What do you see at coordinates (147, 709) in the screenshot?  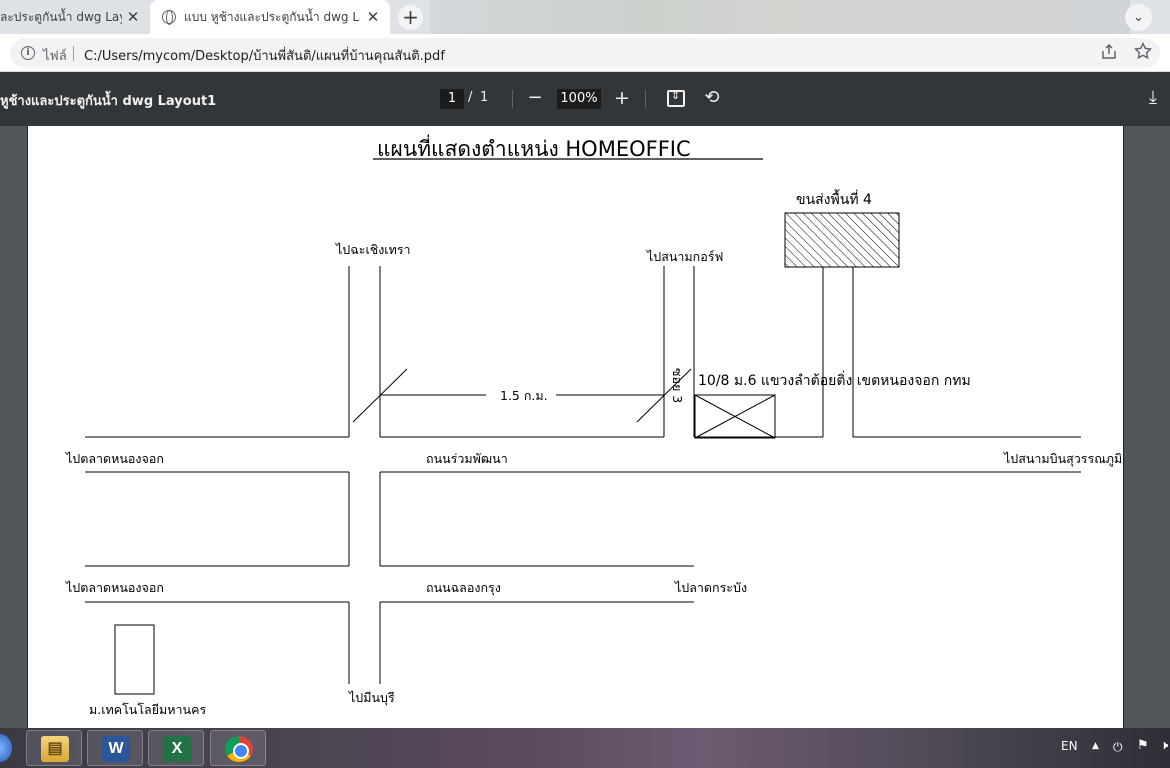 I see `label-university: ม.เทคโนโลยีมหานคร` at bounding box center [147, 709].